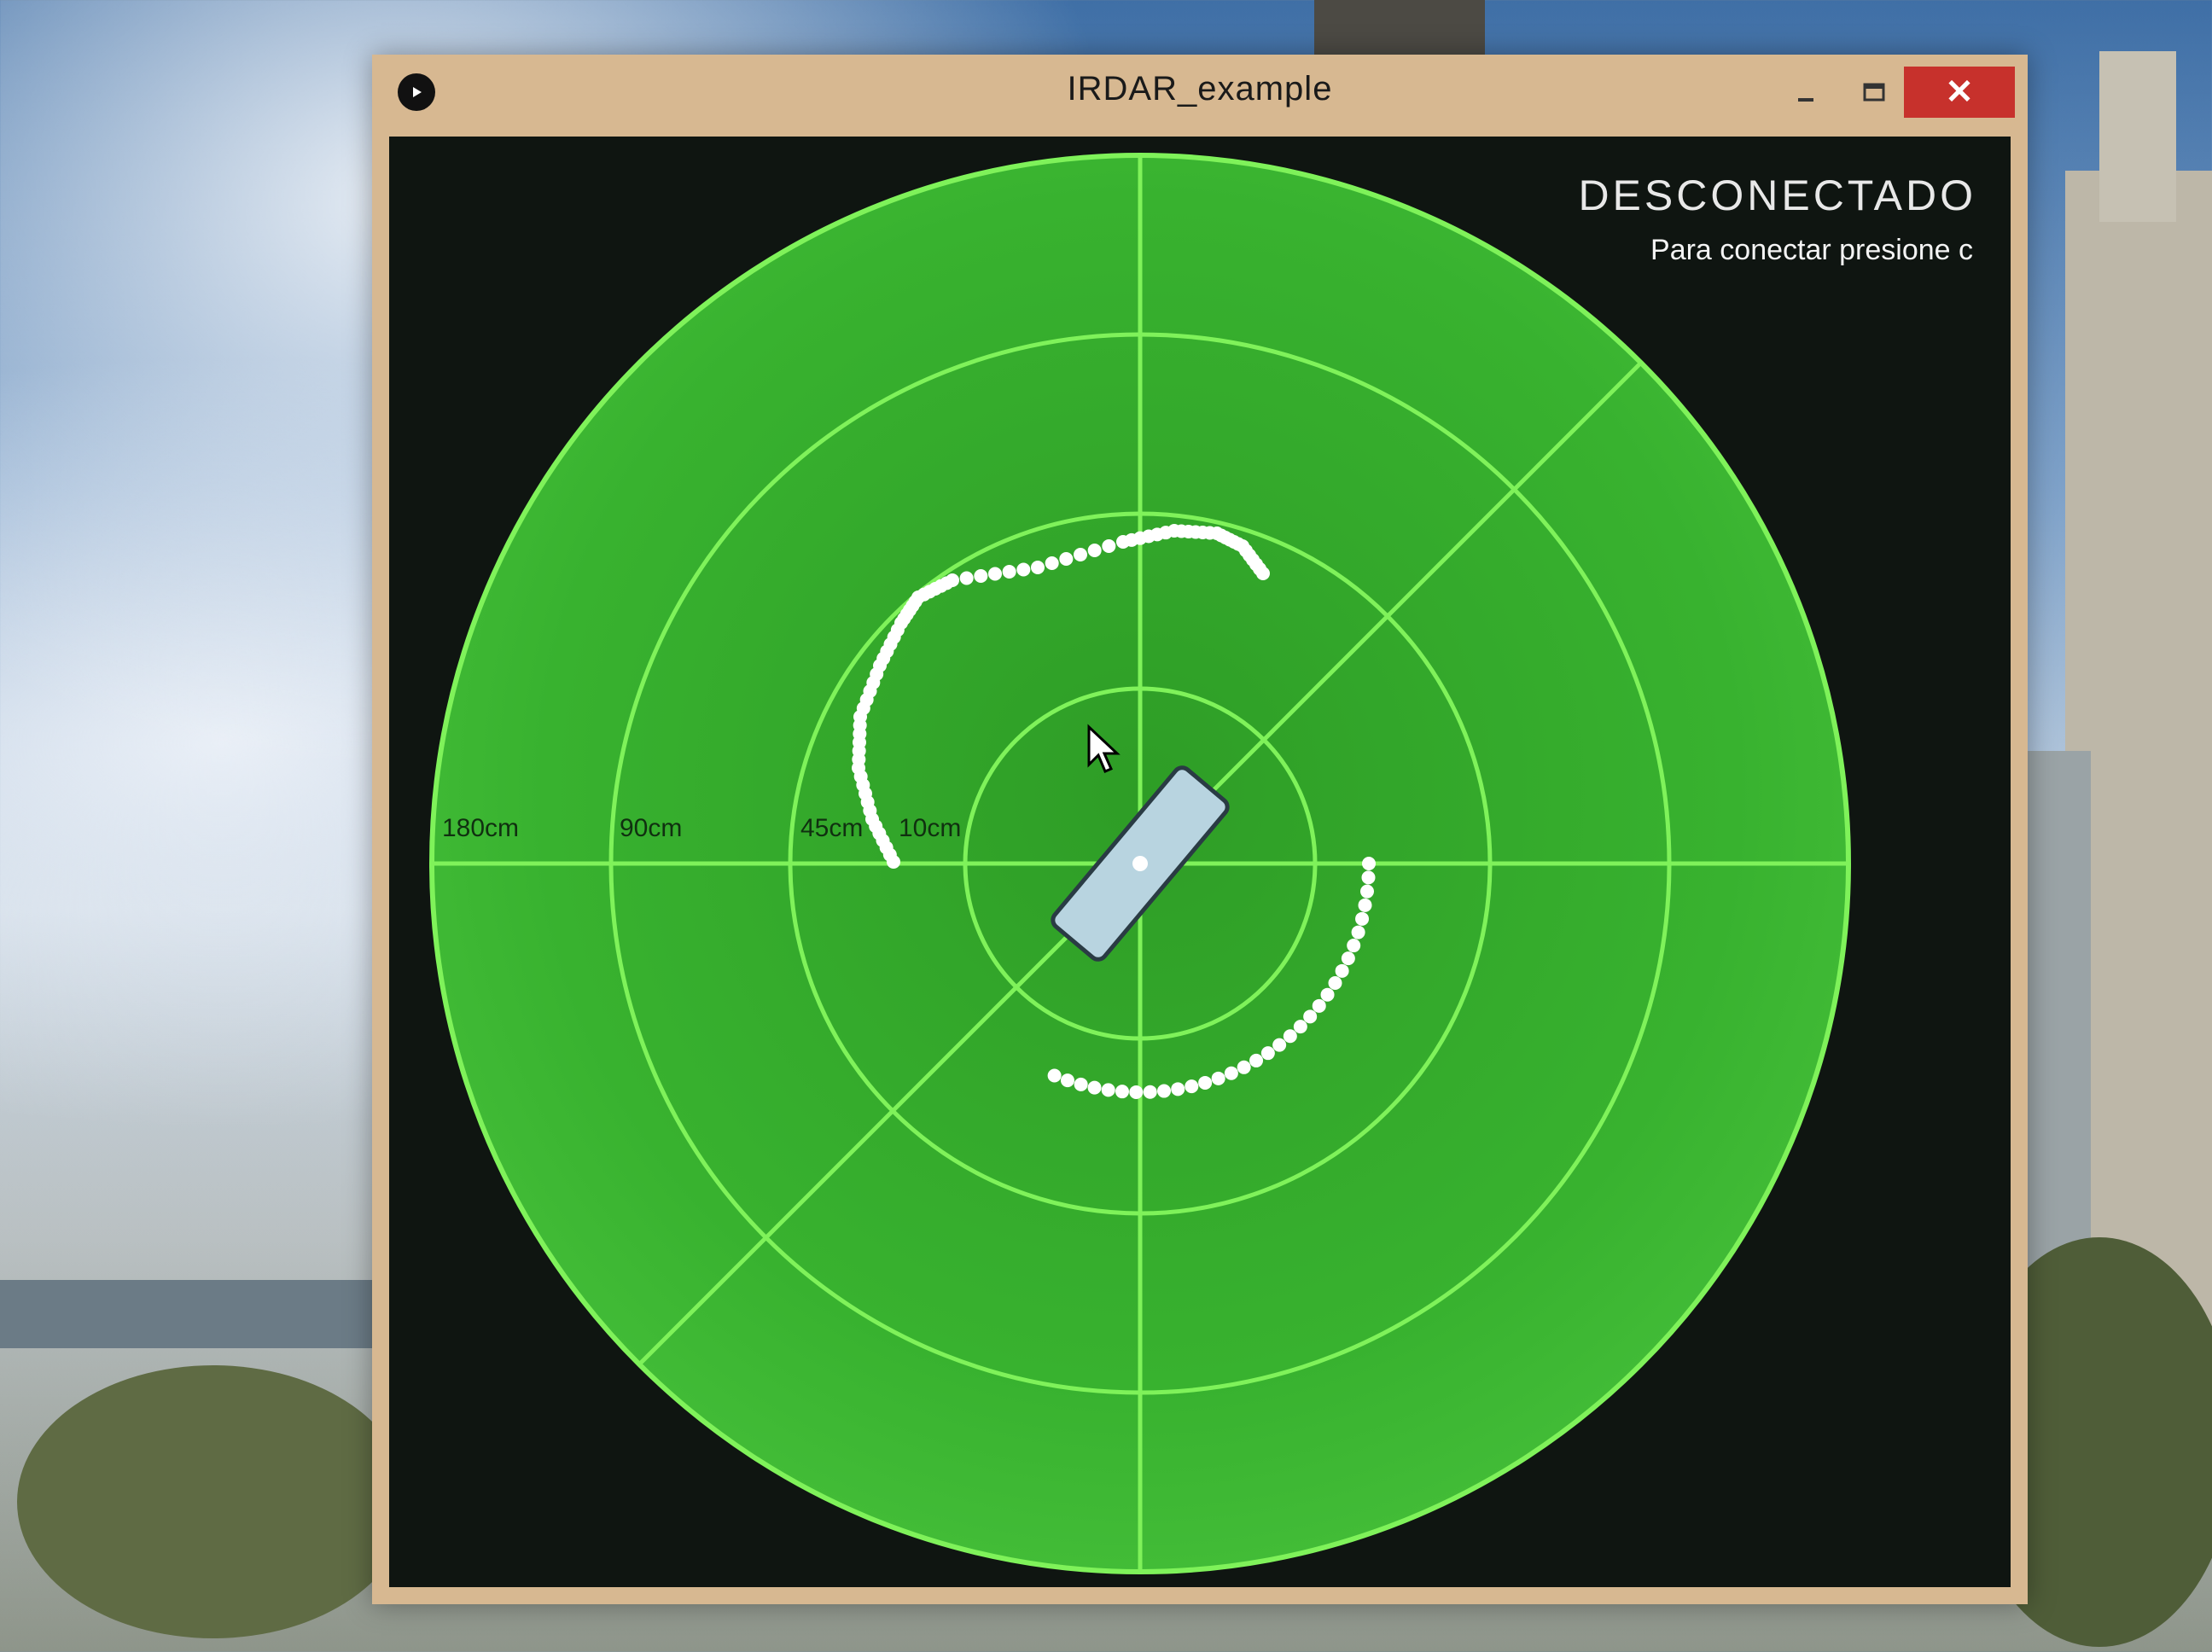  I want to click on connection-status: DESCONECTADO, so click(1777, 195).